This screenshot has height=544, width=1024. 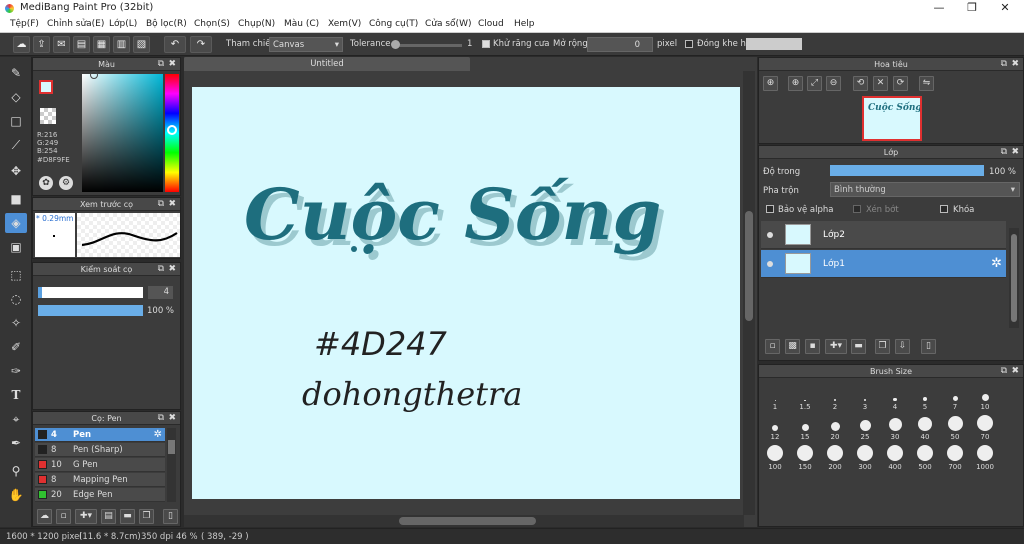 I want to click on brush-size-option: 400, so click(x=895, y=458).